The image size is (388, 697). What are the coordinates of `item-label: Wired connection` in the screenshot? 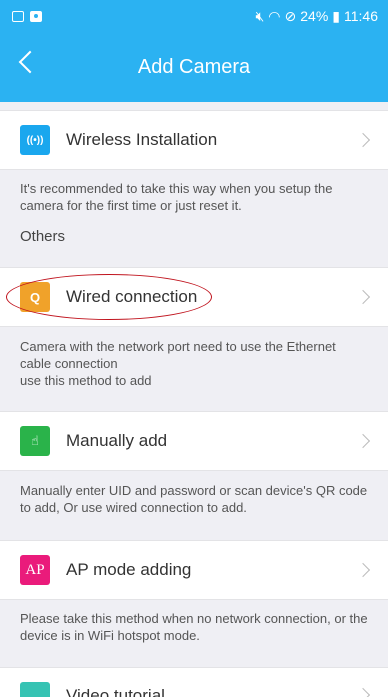 It's located at (132, 296).